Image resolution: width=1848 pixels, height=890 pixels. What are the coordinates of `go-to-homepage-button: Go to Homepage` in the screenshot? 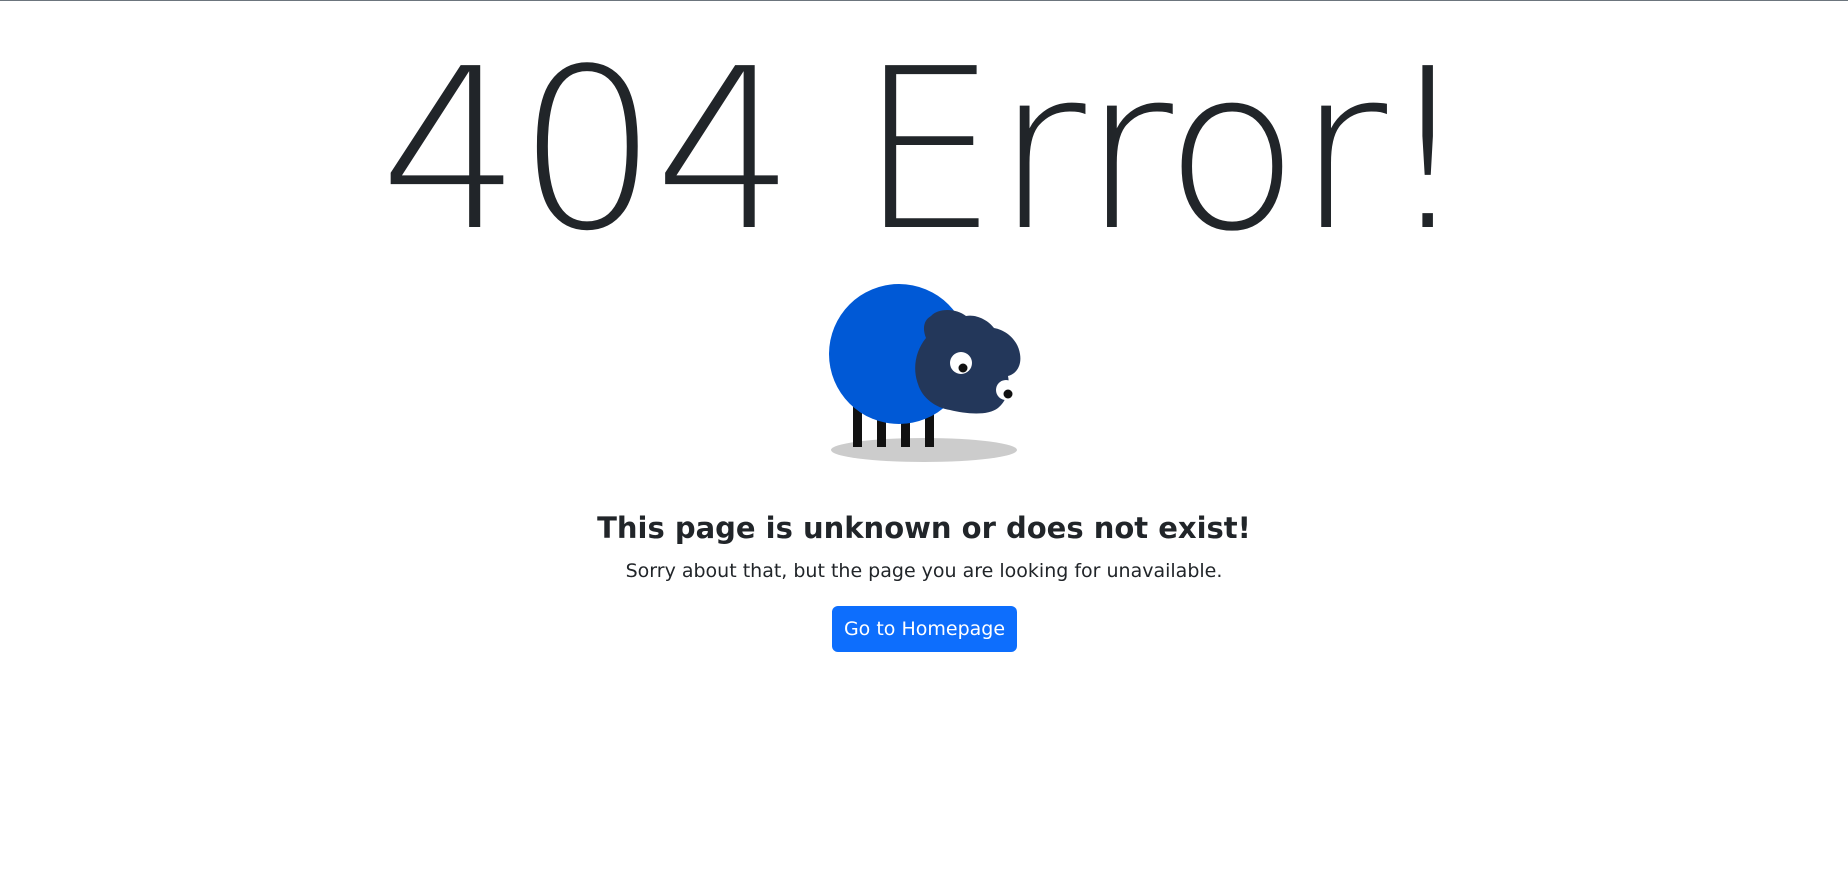 It's located at (924, 629).